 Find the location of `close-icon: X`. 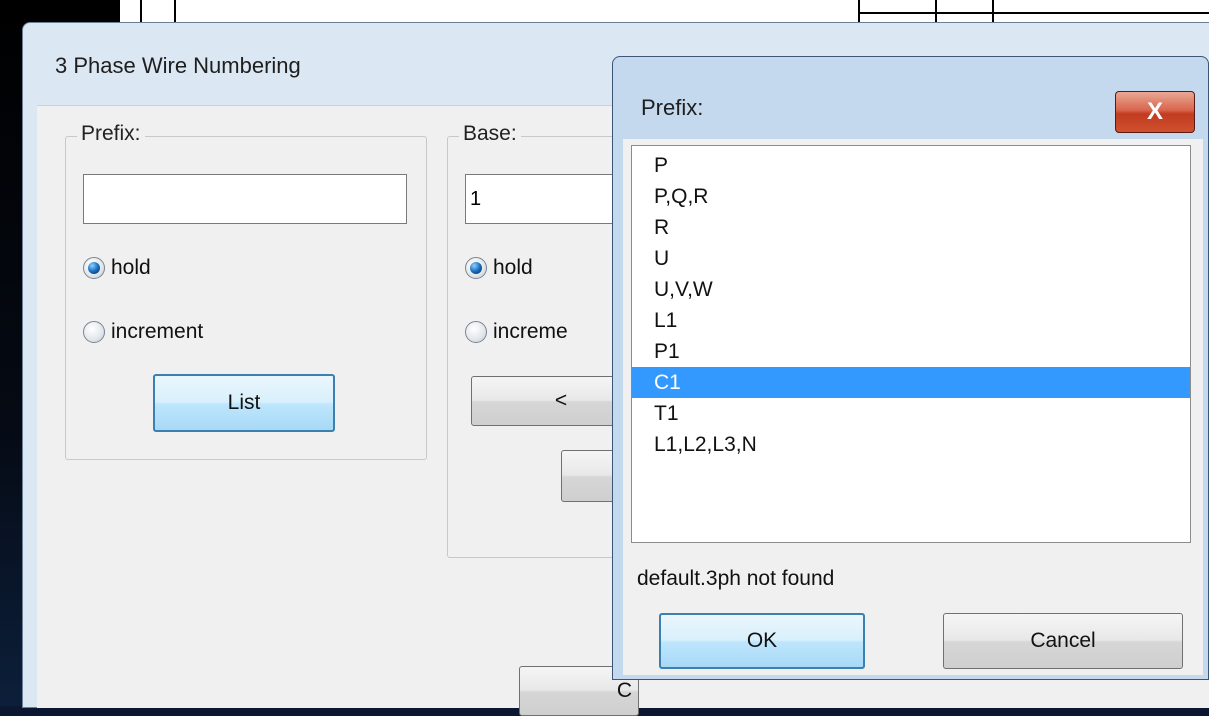

close-icon: X is located at coordinates (1154, 111).